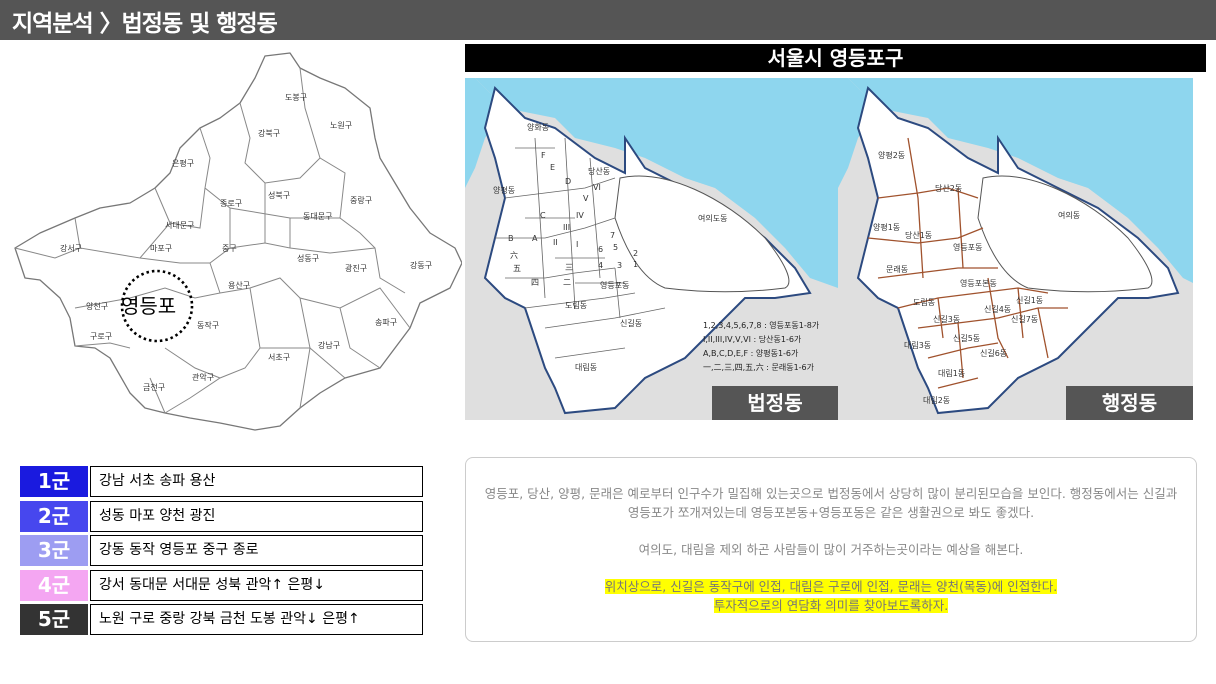  Describe the element at coordinates (269, 133) in the screenshot. I see `district-gangbuk: 강북구` at that location.